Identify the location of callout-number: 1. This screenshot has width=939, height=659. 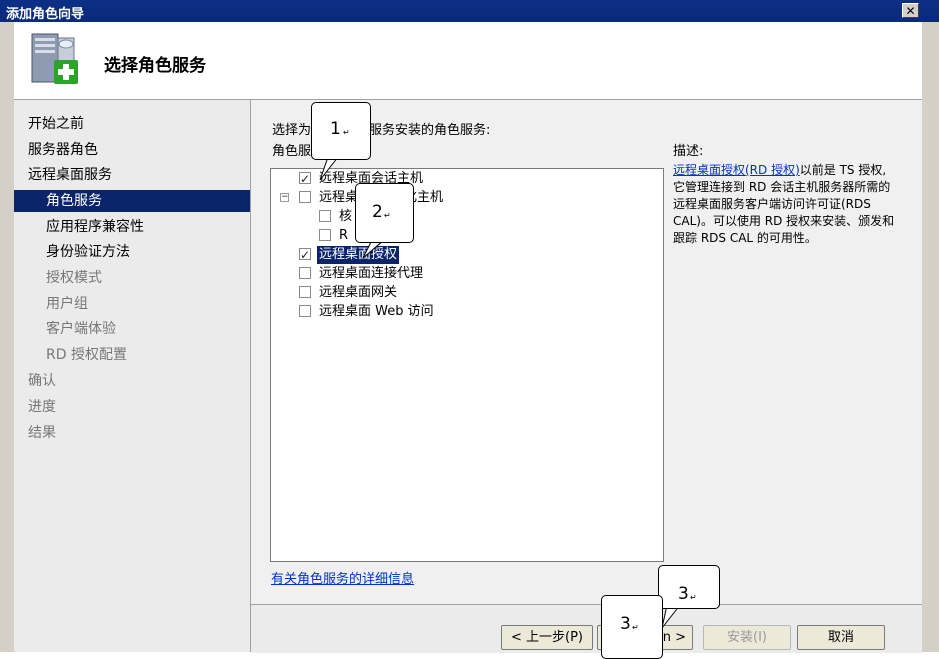
(335, 129).